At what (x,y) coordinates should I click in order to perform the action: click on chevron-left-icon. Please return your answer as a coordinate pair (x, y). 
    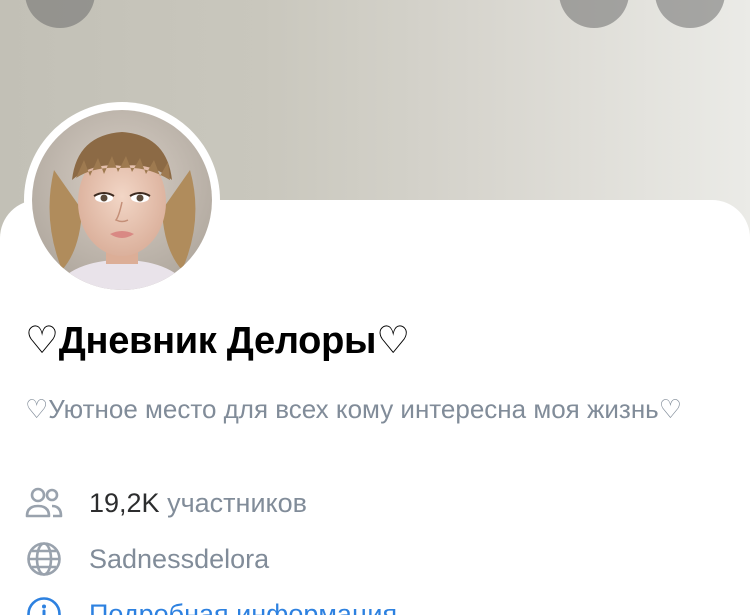
    Looking at the image, I should click on (60, 8).